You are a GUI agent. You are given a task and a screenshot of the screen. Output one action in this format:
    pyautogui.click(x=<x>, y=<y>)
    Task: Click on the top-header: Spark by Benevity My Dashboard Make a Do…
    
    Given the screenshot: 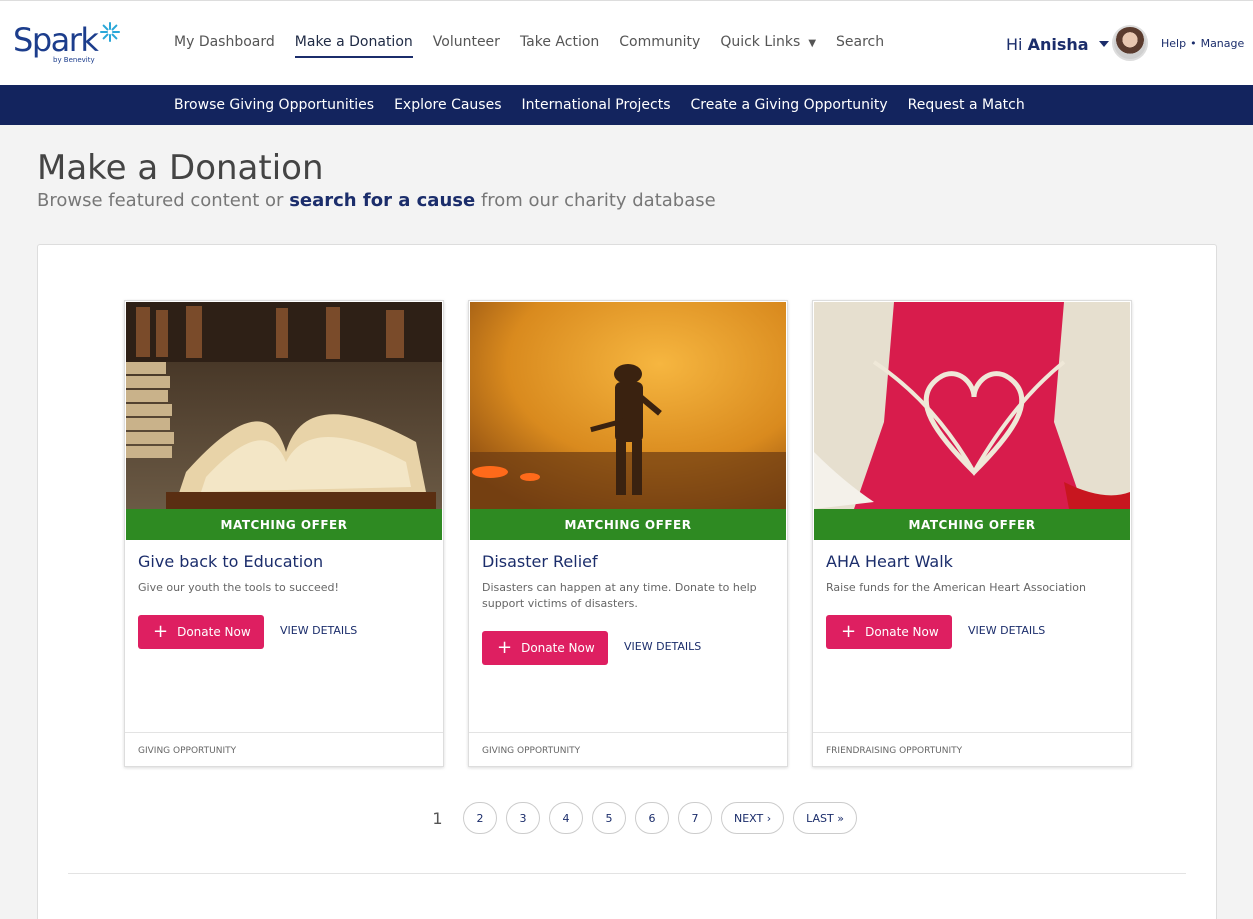 What is the action you would take?
    pyautogui.click(x=626, y=42)
    